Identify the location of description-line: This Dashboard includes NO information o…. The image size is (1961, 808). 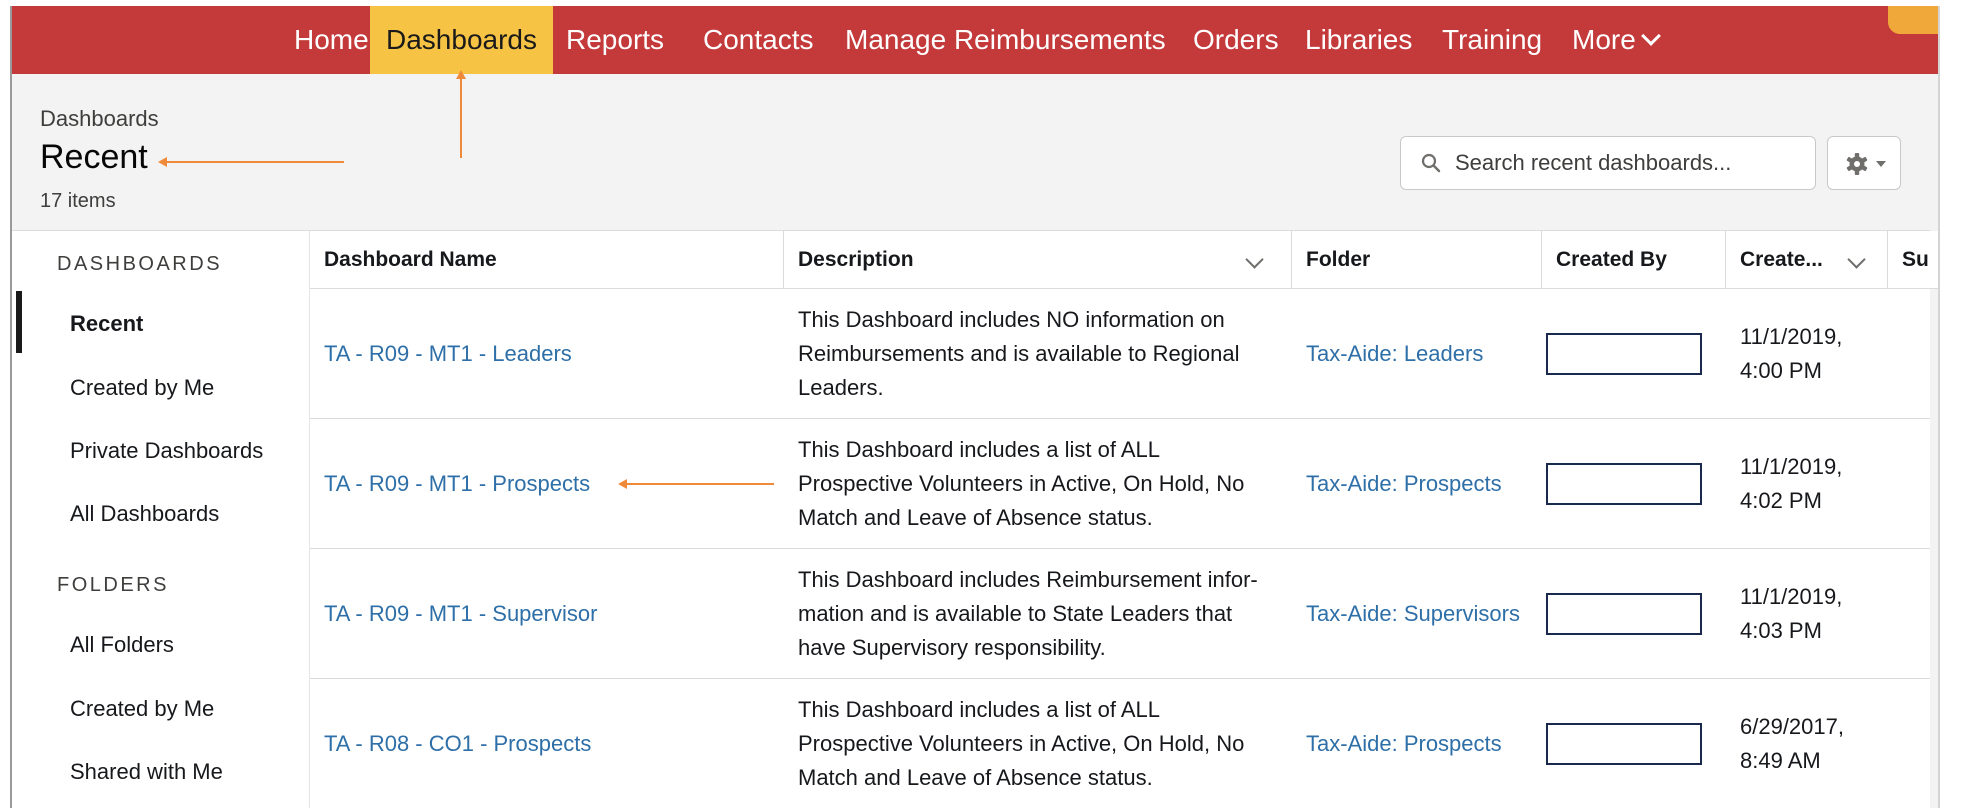
(1011, 319).